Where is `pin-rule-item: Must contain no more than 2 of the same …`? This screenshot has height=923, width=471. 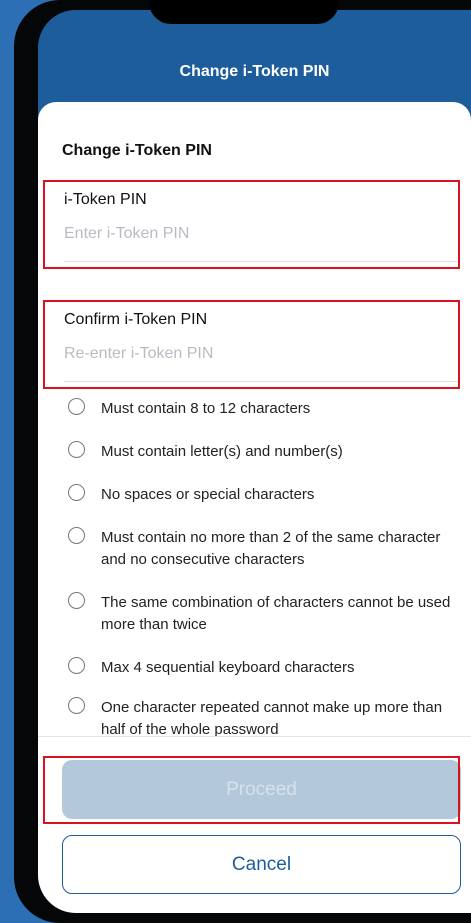
pin-rule-item: Must contain no more than 2 of the same … is located at coordinates (265, 549).